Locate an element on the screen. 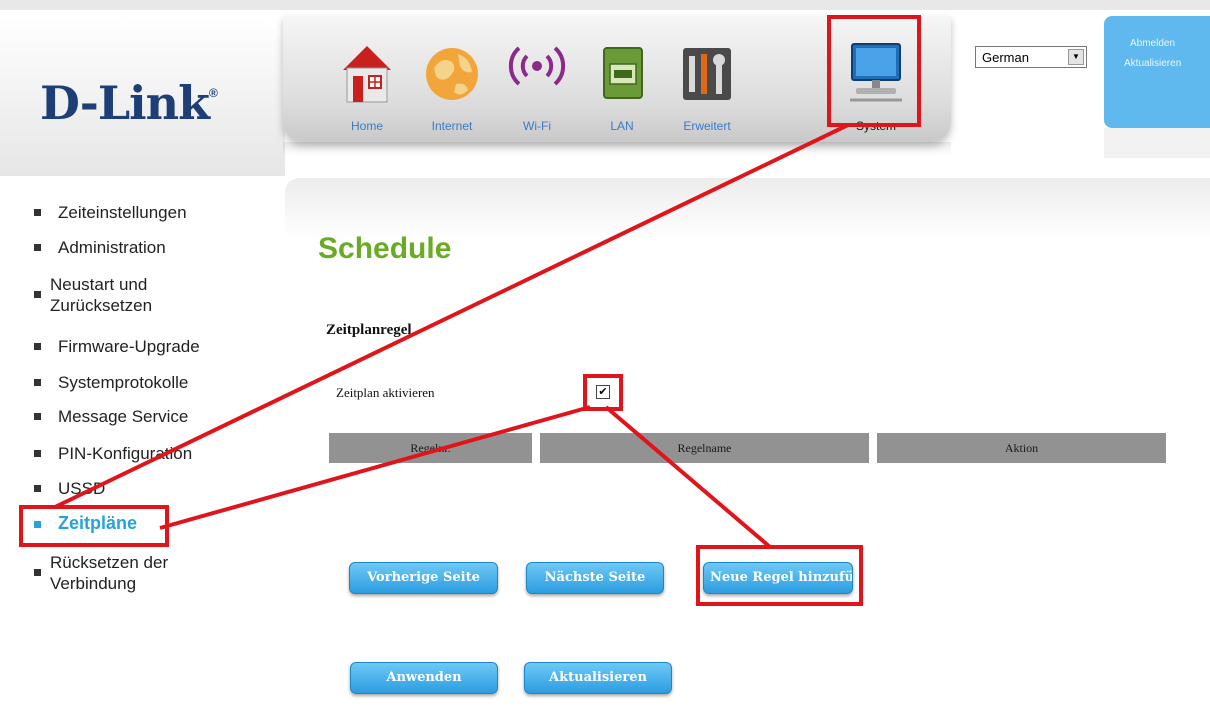  sidebar-item-label: Neustart und Zurücksetzen is located at coordinates (101, 295).